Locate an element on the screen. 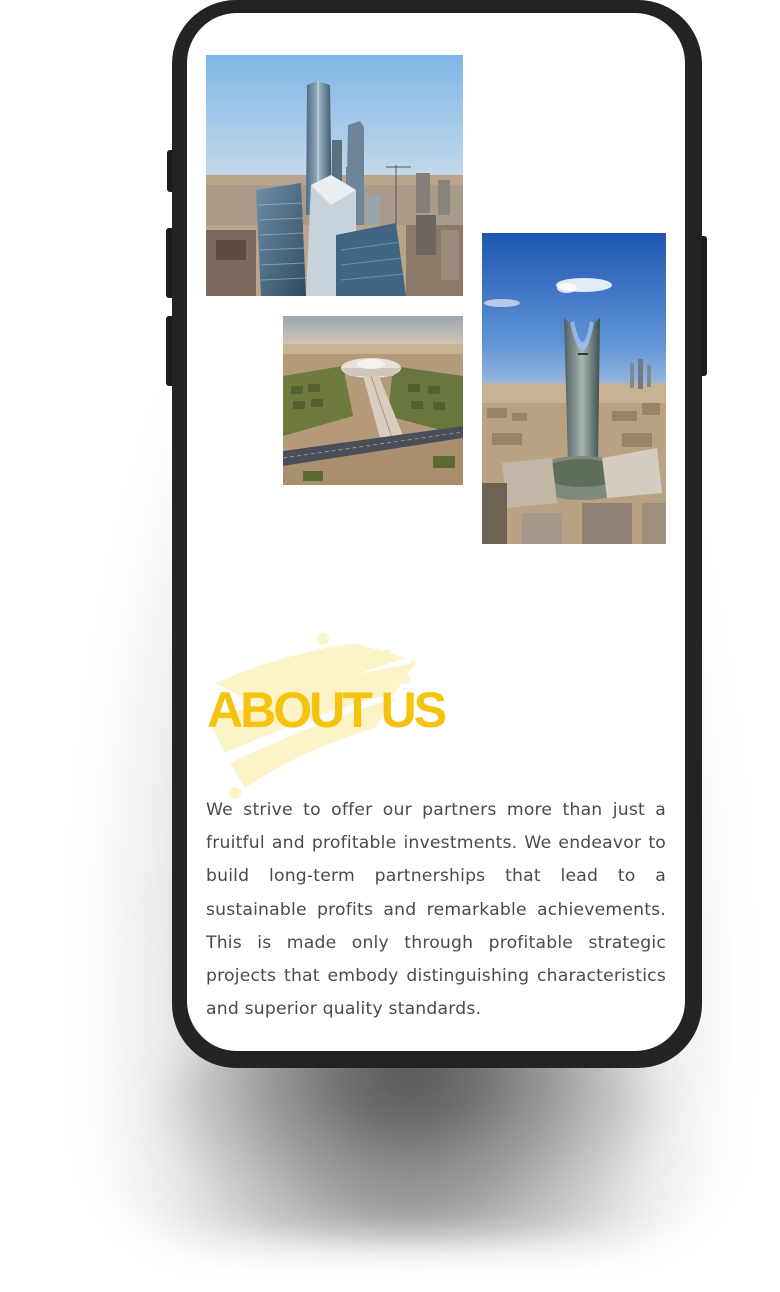  kingdom-tower-photo is located at coordinates (574, 388).